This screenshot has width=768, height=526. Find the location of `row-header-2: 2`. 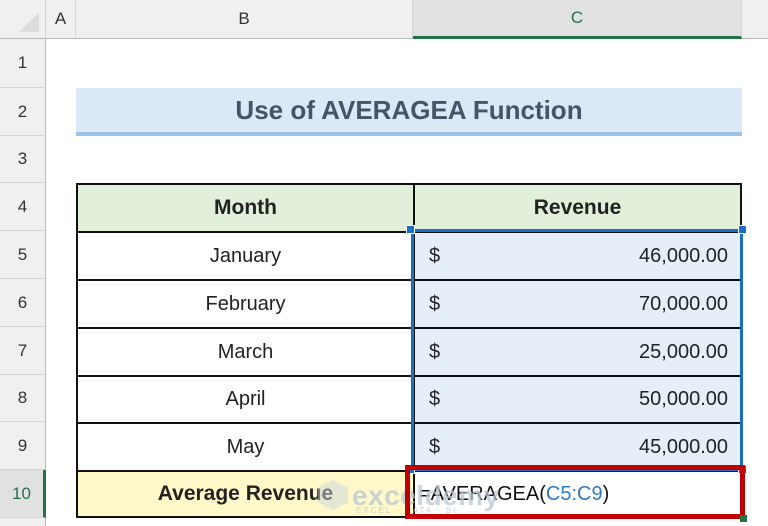

row-header-2: 2 is located at coordinates (23, 112).